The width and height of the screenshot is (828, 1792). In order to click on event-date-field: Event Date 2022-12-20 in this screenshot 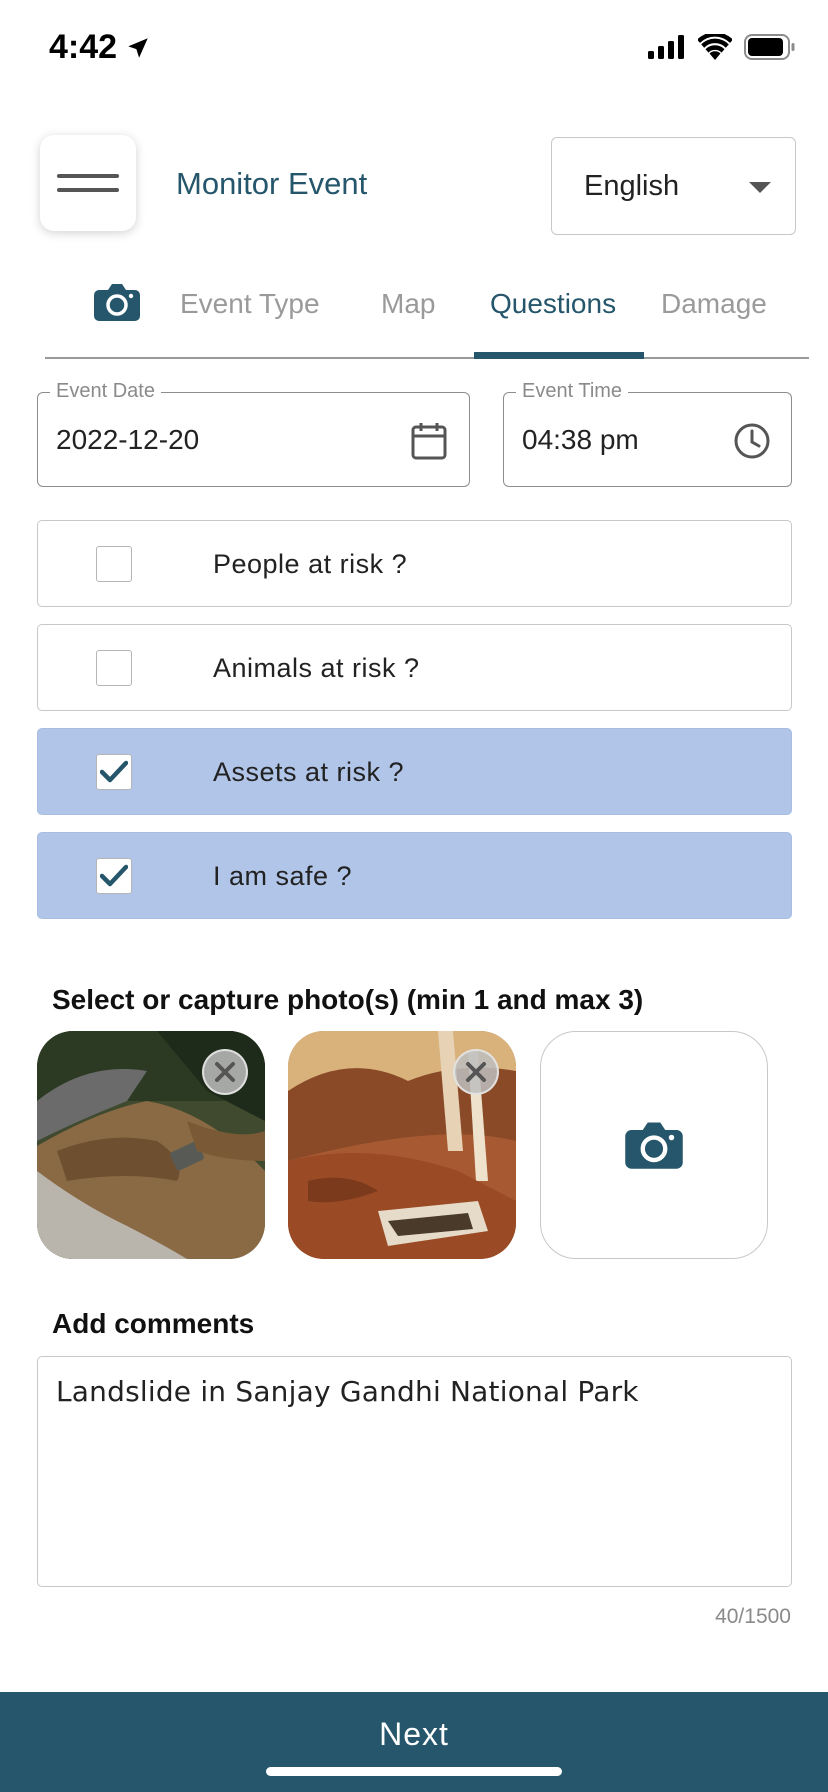, I will do `click(253, 433)`.